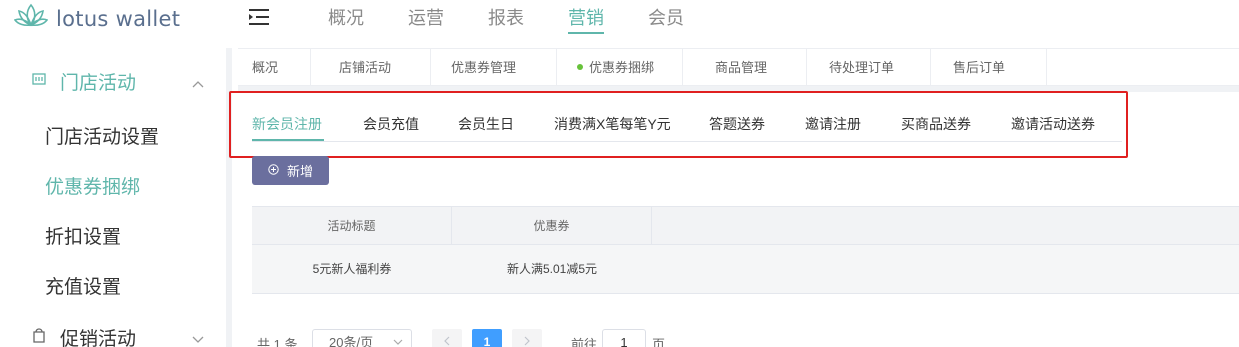 This screenshot has width=1239, height=347. What do you see at coordinates (39, 337) in the screenshot?
I see `promo-icon` at bounding box center [39, 337].